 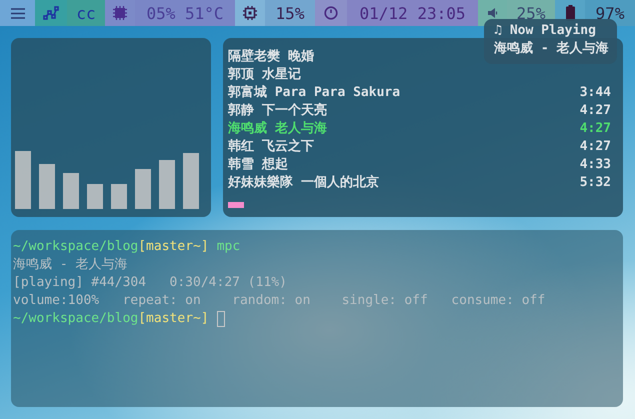 I want to click on speaker-icon, so click(x=492, y=13).